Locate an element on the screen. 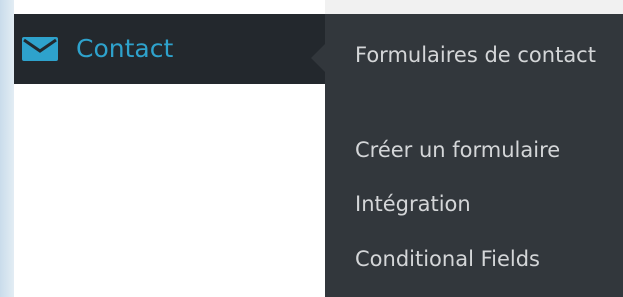 The image size is (623, 297). submenu-item-integration: Intégration is located at coordinates (480, 204).